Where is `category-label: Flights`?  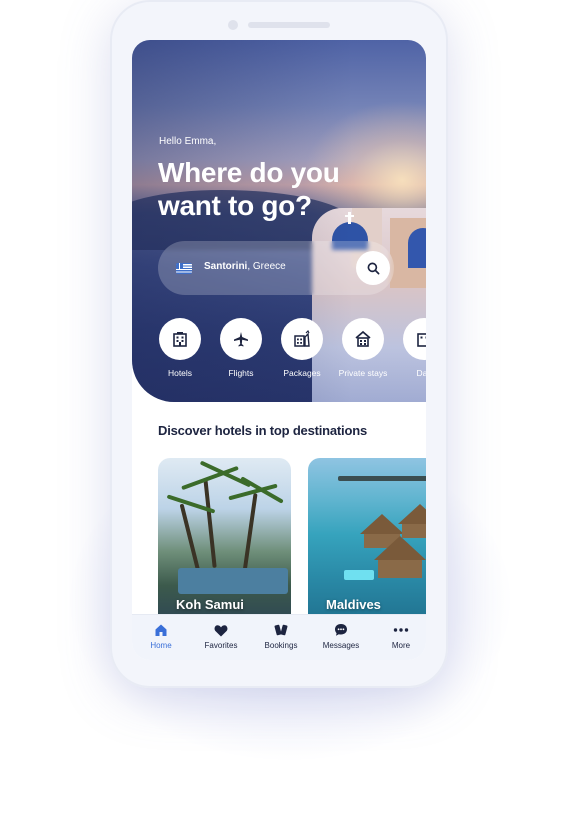
category-label: Flights is located at coordinates (241, 373).